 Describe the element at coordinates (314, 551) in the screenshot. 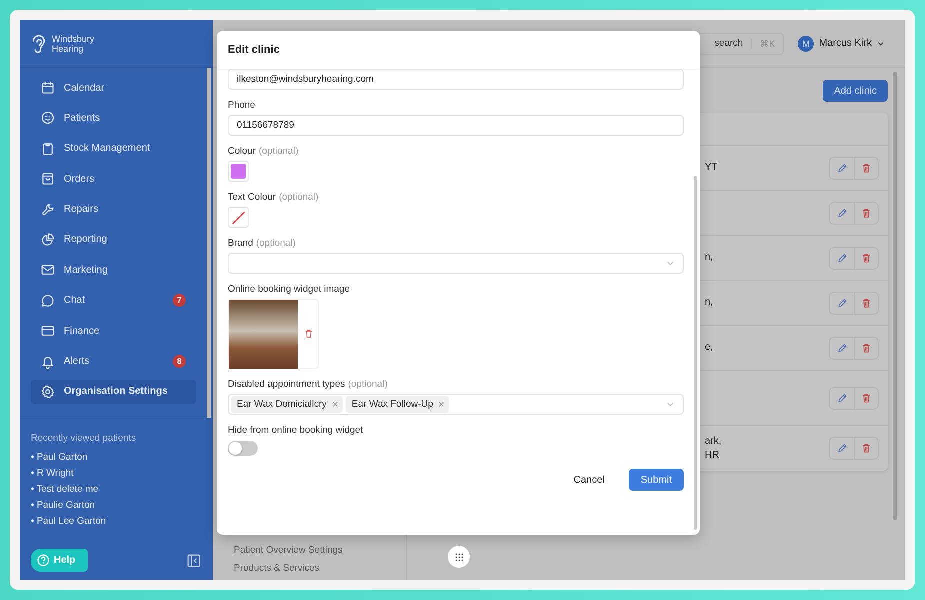

I see `settings-menu-item: Patient Overview Settings` at that location.